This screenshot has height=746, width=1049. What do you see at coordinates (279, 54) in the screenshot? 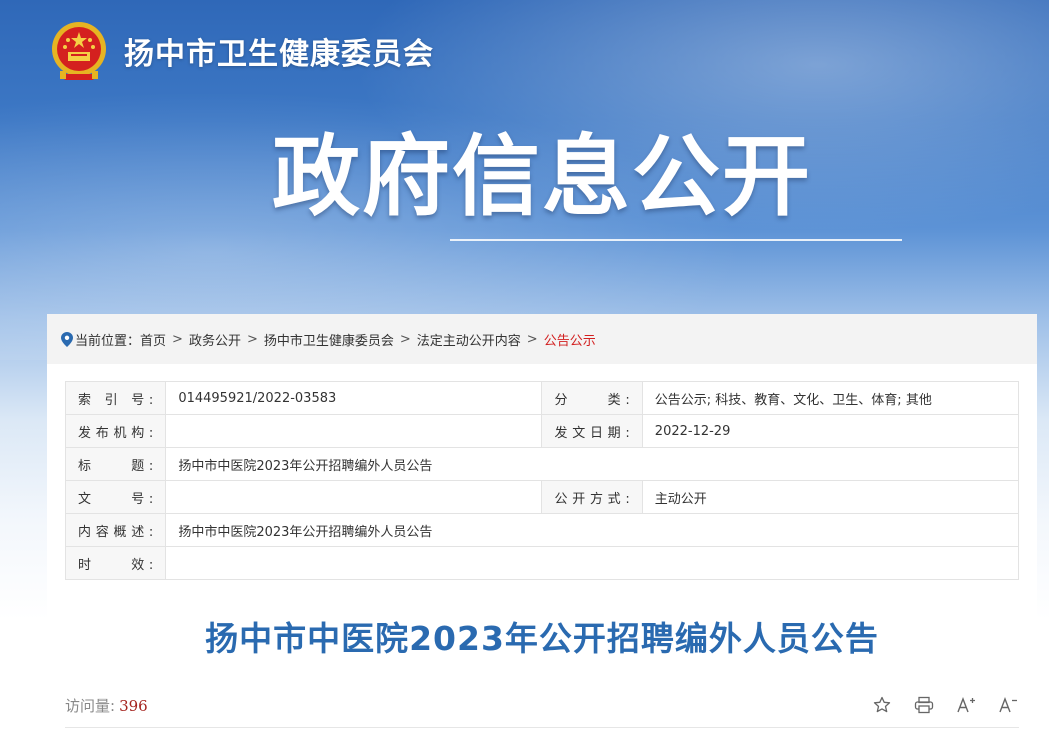
I see `site-title: 扬中市卫生健康委员会` at bounding box center [279, 54].